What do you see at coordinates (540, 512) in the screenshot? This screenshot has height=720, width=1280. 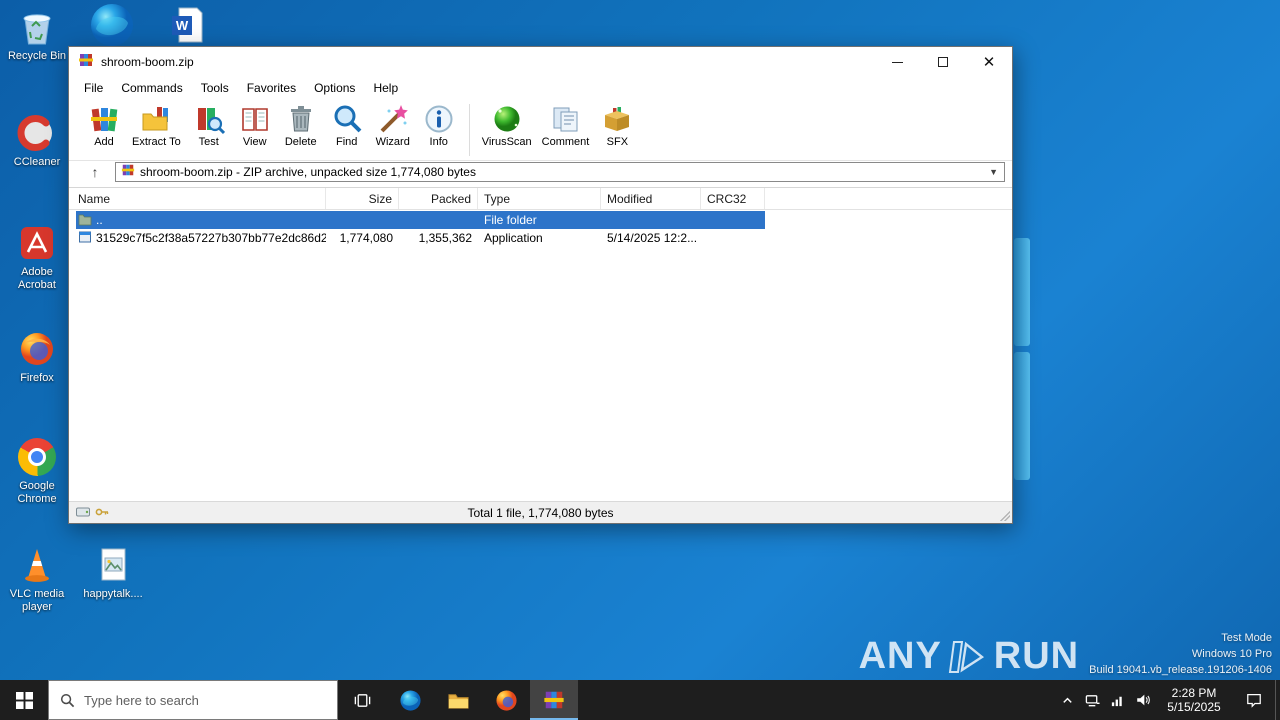 I see `status-total: Total 1 file, 1,774,080 bytes` at bounding box center [540, 512].